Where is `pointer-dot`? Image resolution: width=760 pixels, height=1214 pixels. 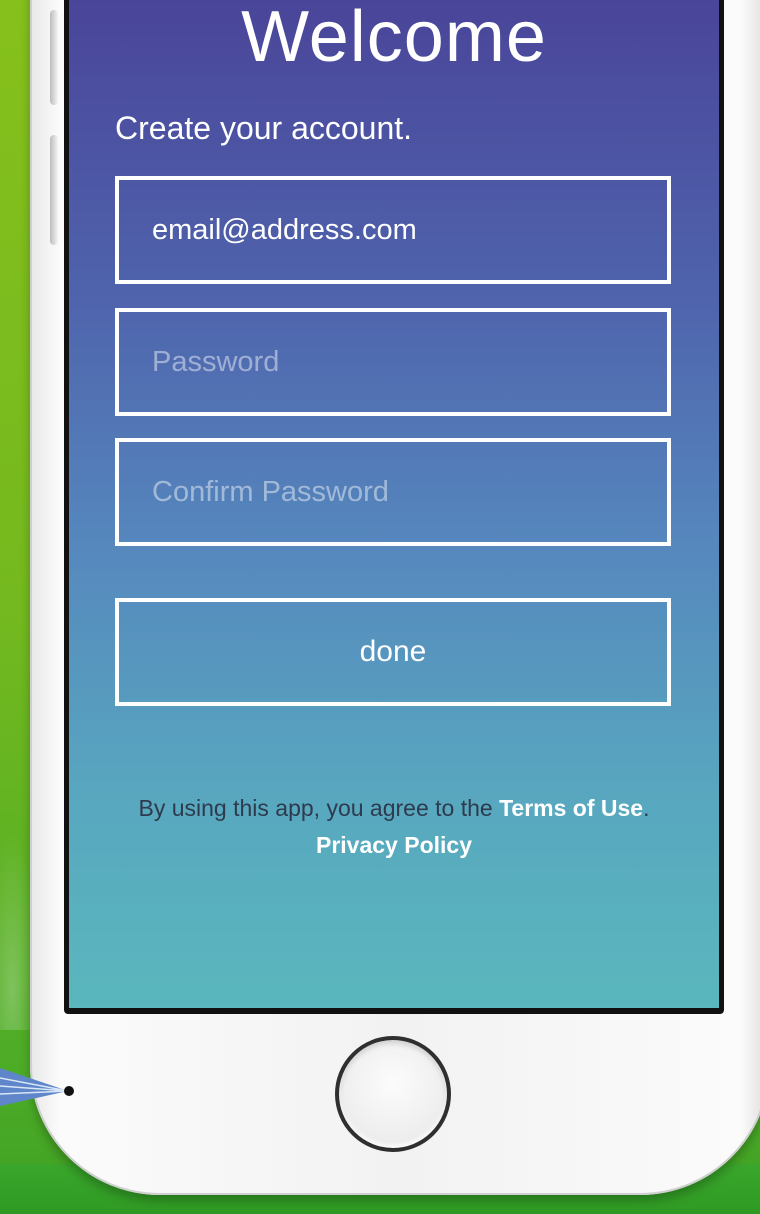 pointer-dot is located at coordinates (69, 1091).